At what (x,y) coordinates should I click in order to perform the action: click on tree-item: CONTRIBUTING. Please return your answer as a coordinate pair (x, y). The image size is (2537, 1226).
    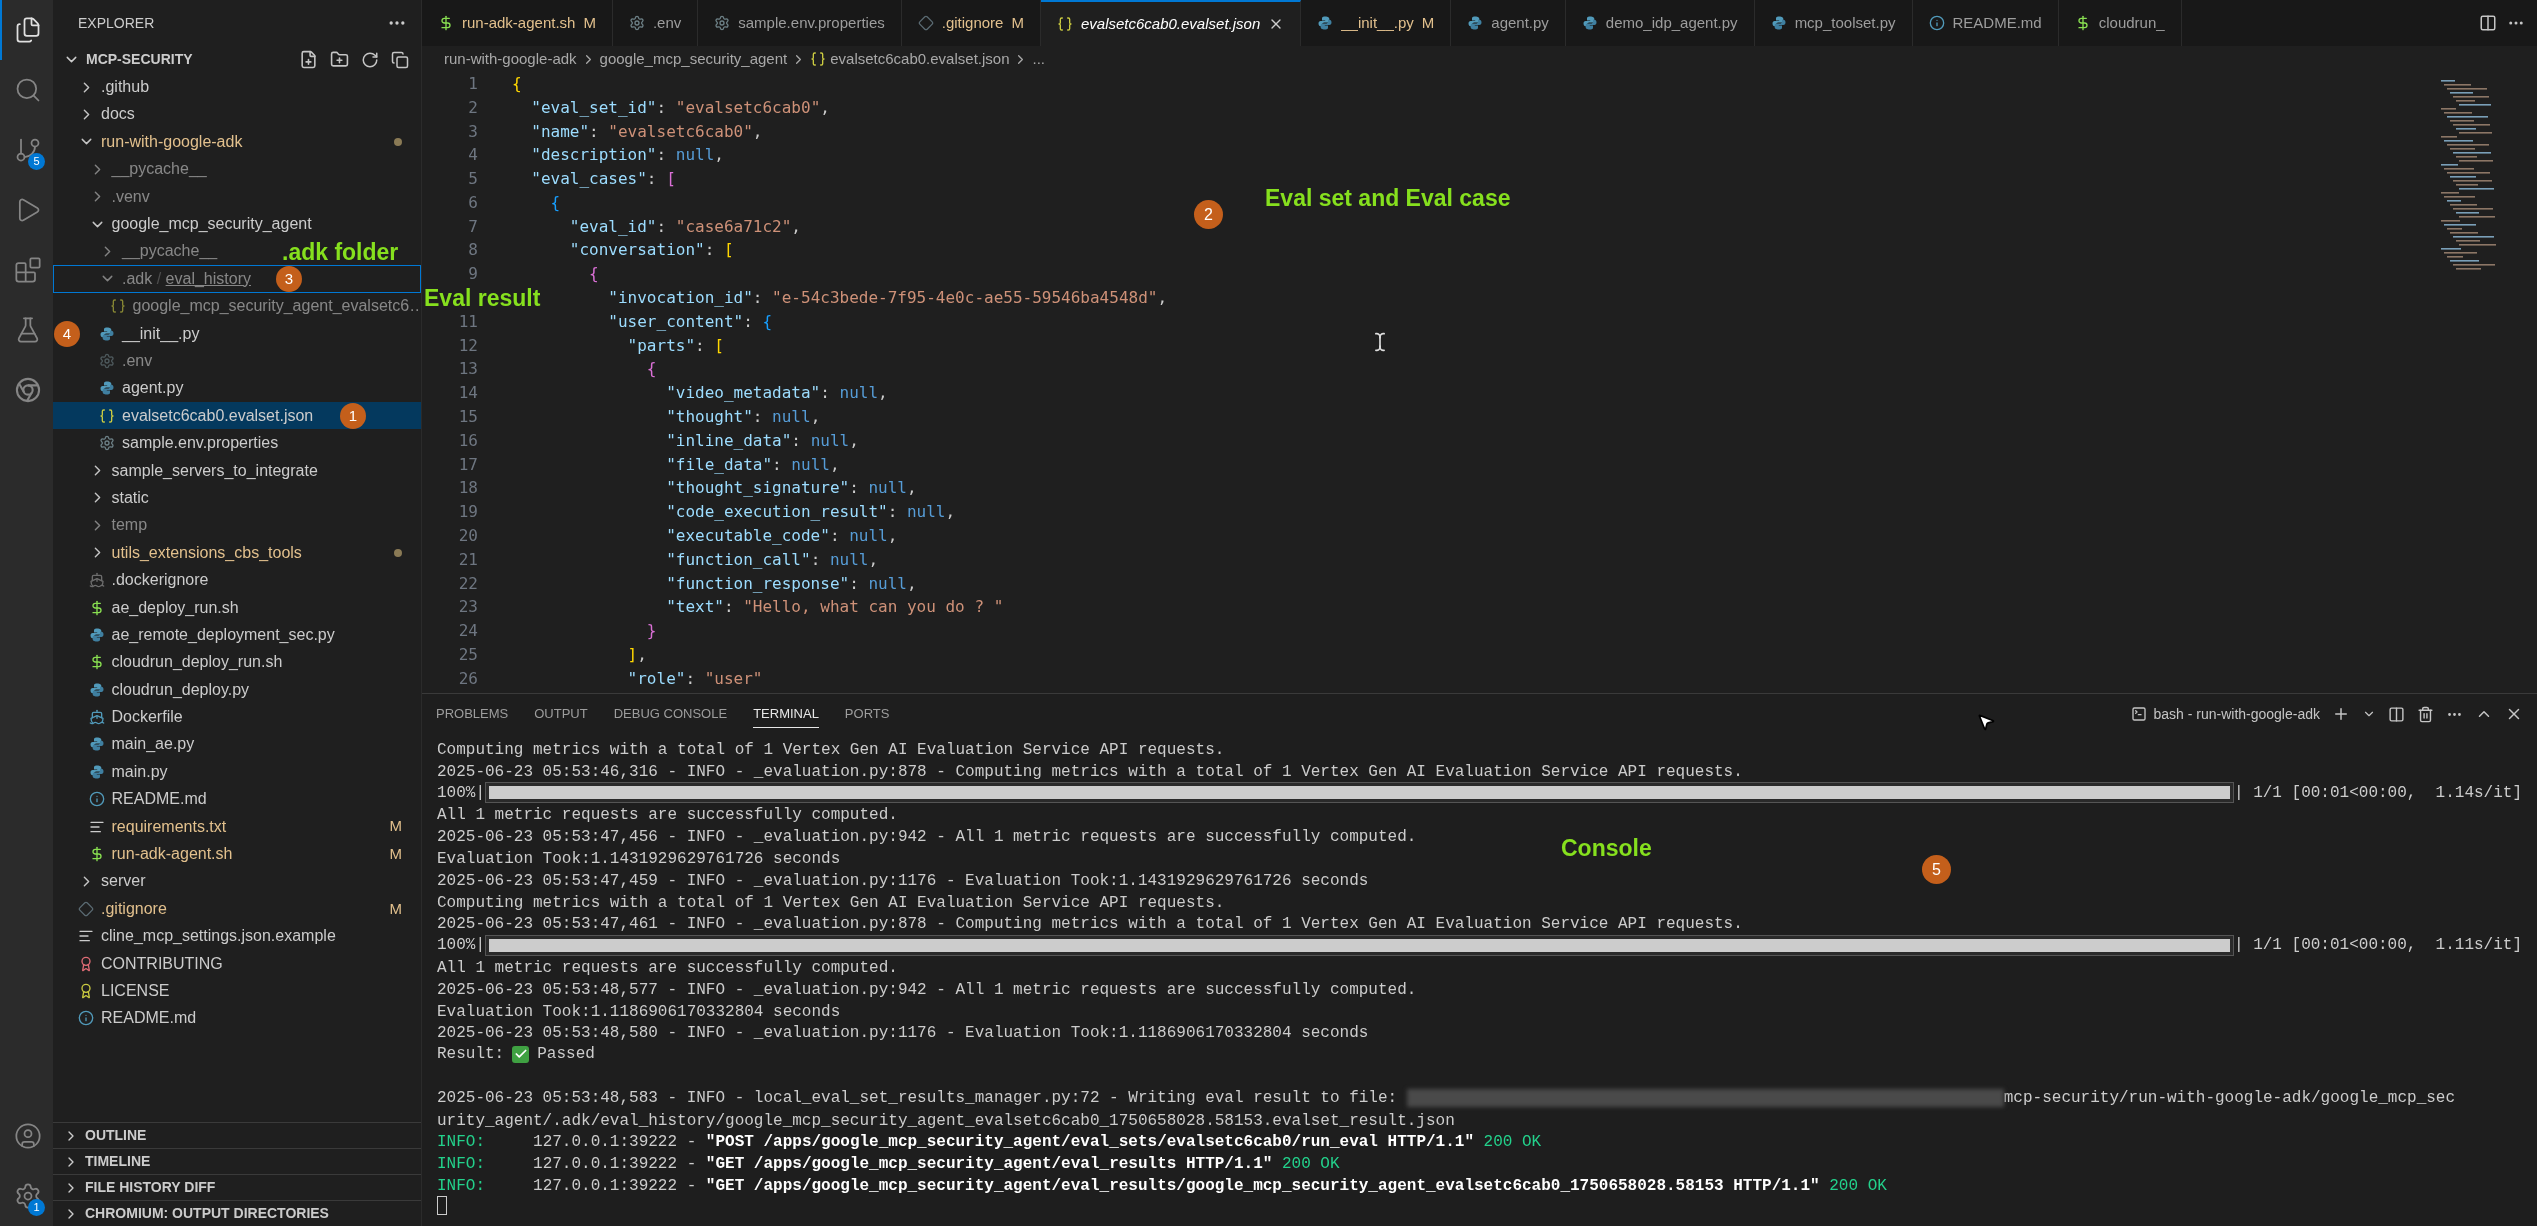
    Looking at the image, I should click on (237, 963).